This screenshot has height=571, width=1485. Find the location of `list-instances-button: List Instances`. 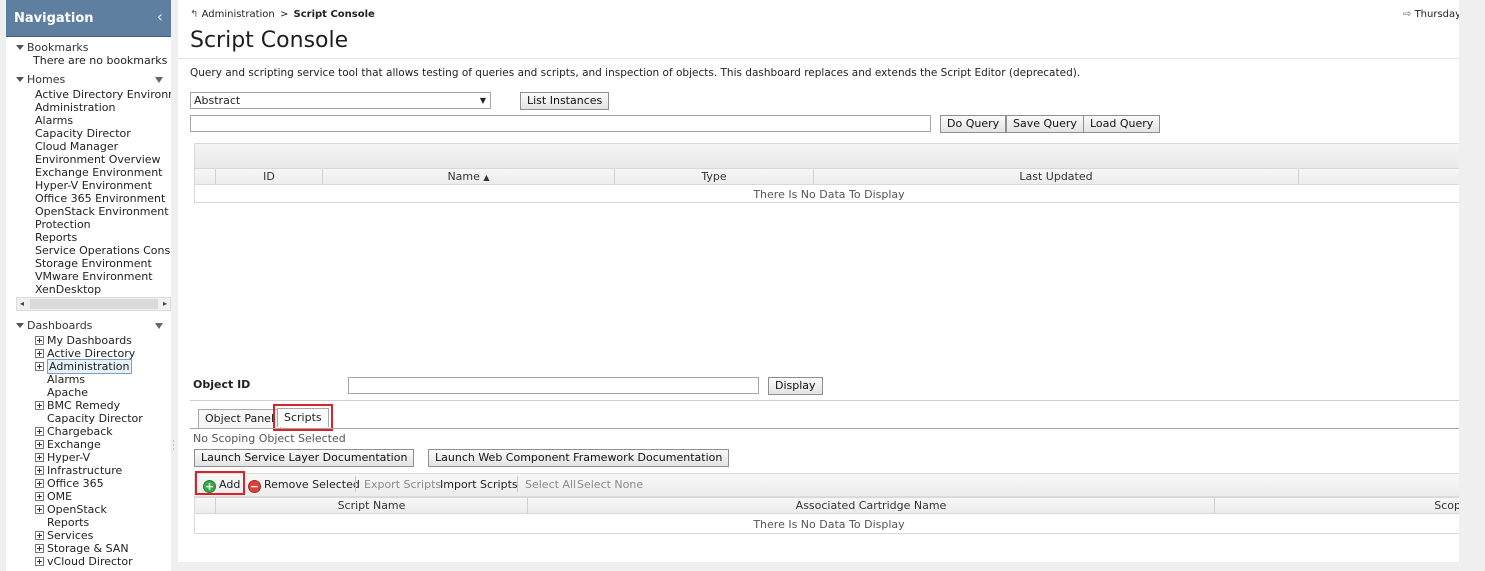

list-instances-button: List Instances is located at coordinates (565, 101).